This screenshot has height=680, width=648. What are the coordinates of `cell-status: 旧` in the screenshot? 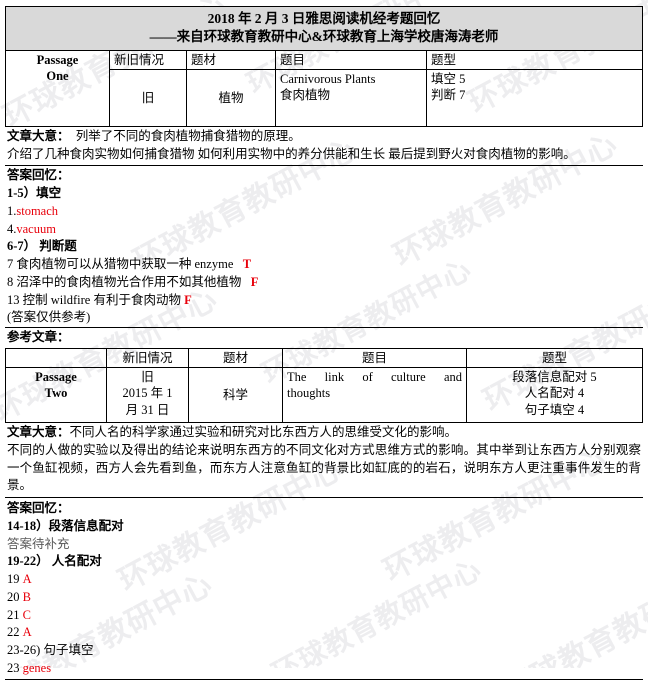 It's located at (148, 97).